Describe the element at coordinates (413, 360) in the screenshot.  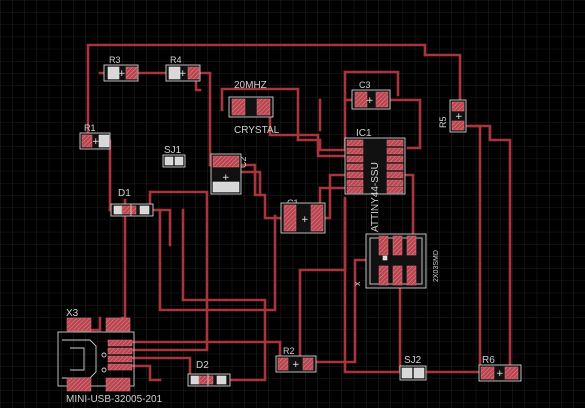
I see `sj2-label: SJ2` at that location.